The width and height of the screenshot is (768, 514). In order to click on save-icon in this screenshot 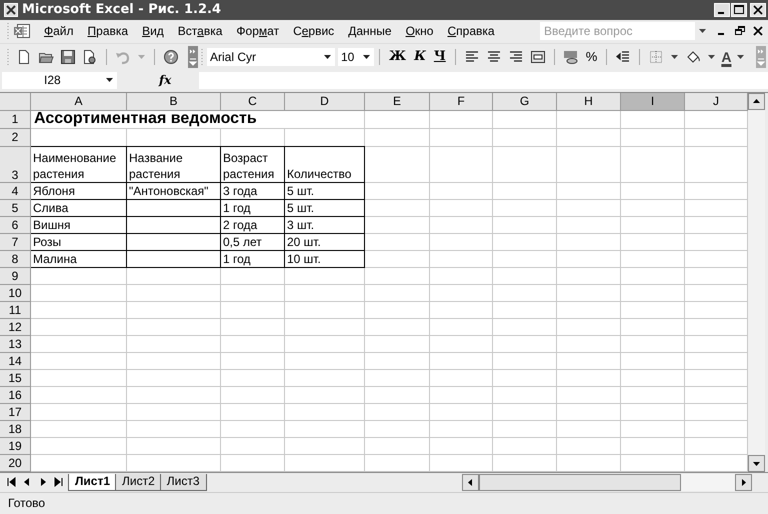, I will do `click(68, 56)`.